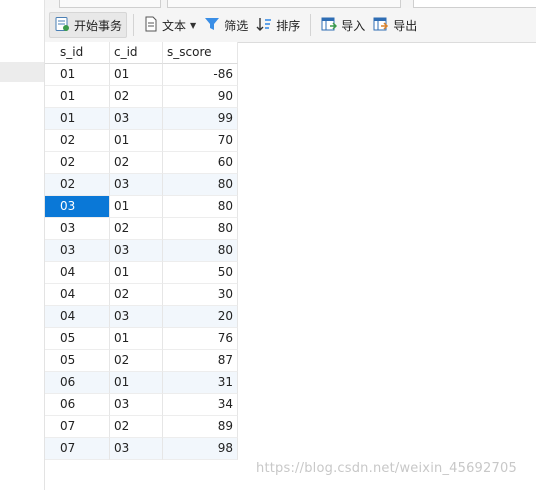 Image resolution: width=536 pixels, height=490 pixels. What do you see at coordinates (200, 163) in the screenshot?
I see `cell-s-score: 60` at bounding box center [200, 163].